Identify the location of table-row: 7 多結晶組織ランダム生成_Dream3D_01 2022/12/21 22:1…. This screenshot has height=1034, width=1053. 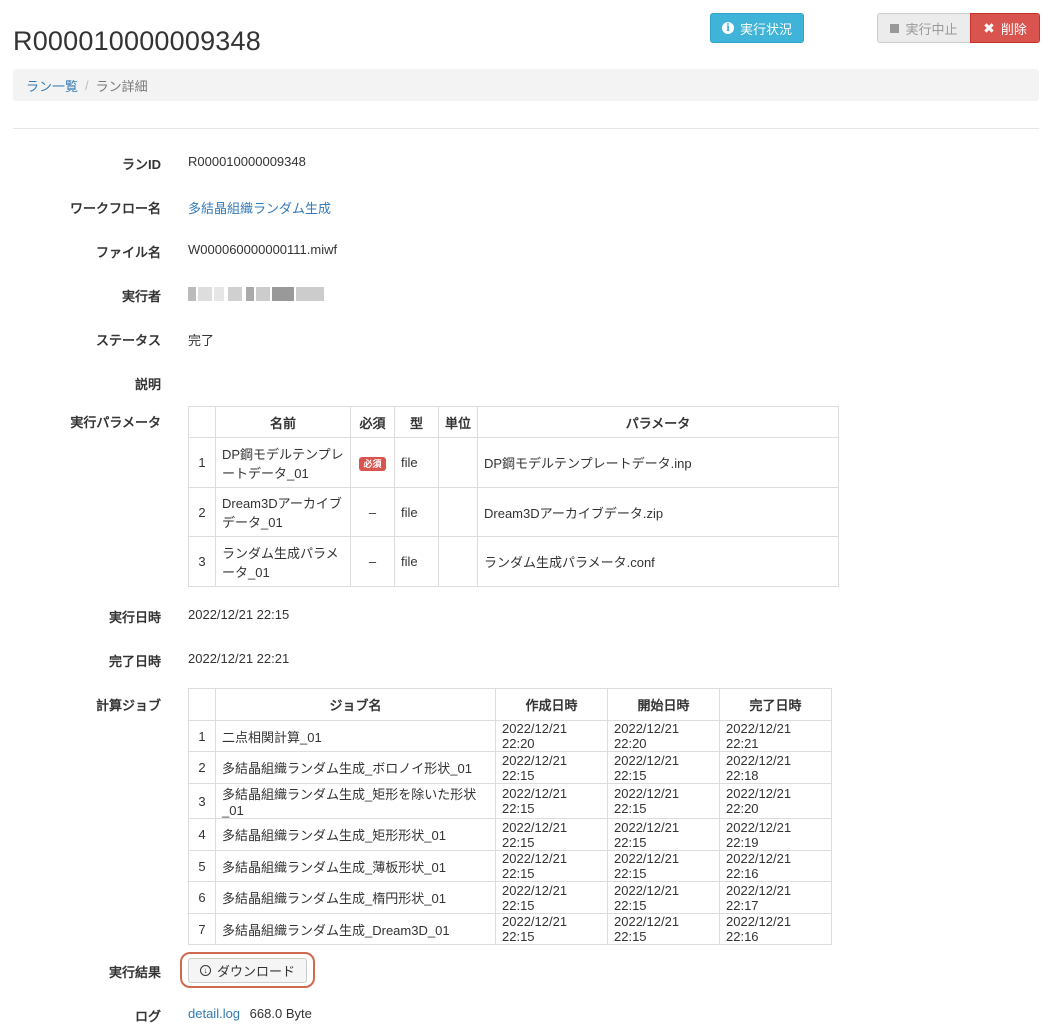
(510, 929).